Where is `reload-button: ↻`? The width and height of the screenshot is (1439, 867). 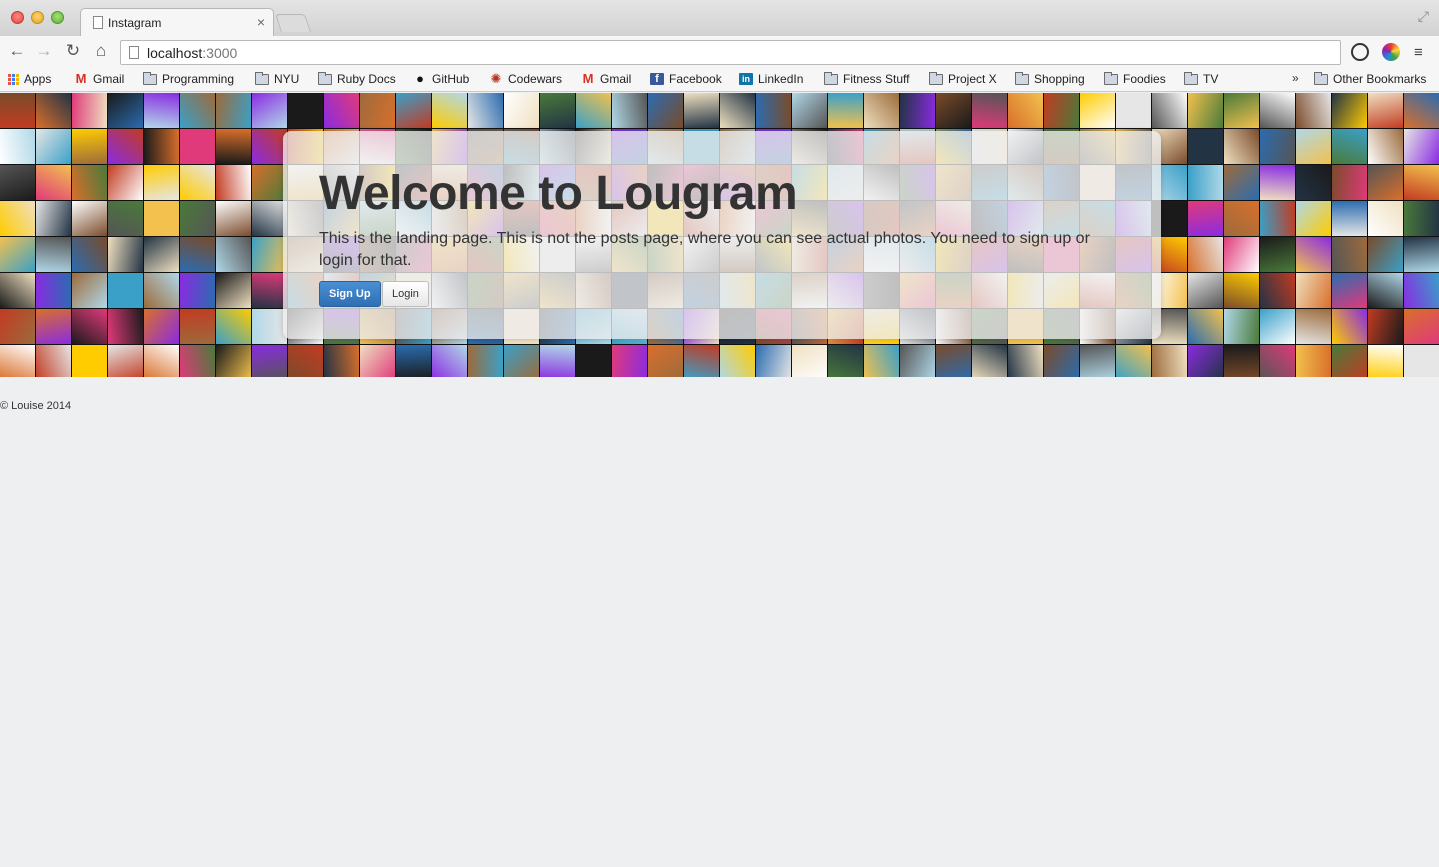 reload-button: ↻ is located at coordinates (73, 51).